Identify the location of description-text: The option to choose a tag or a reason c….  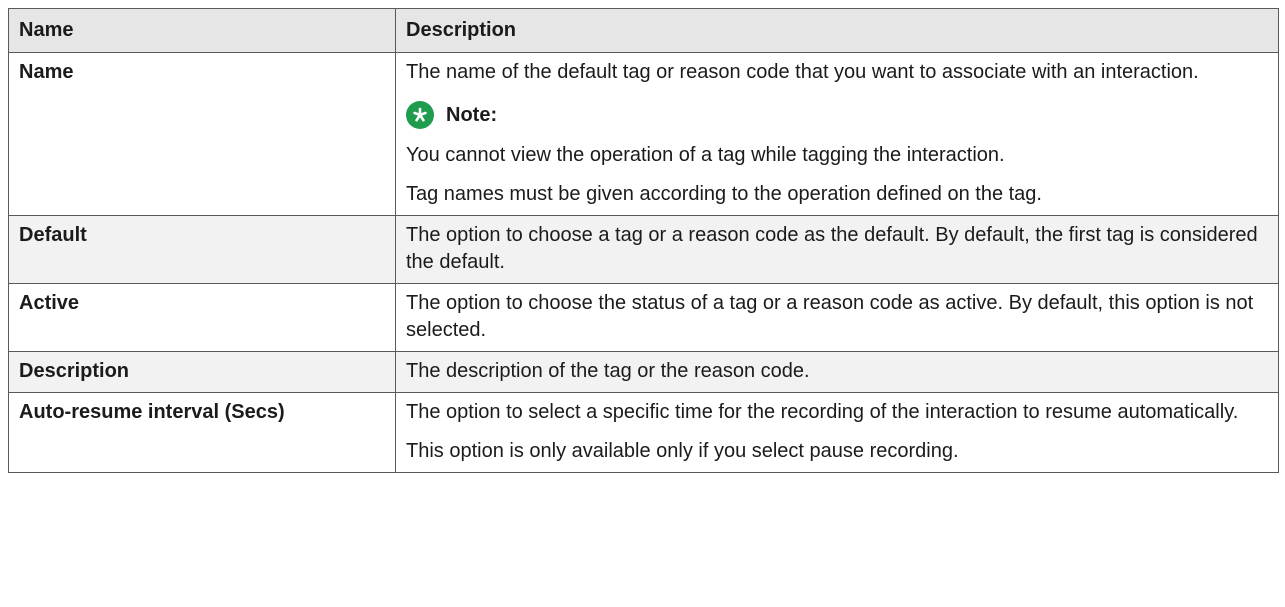
(832, 248).